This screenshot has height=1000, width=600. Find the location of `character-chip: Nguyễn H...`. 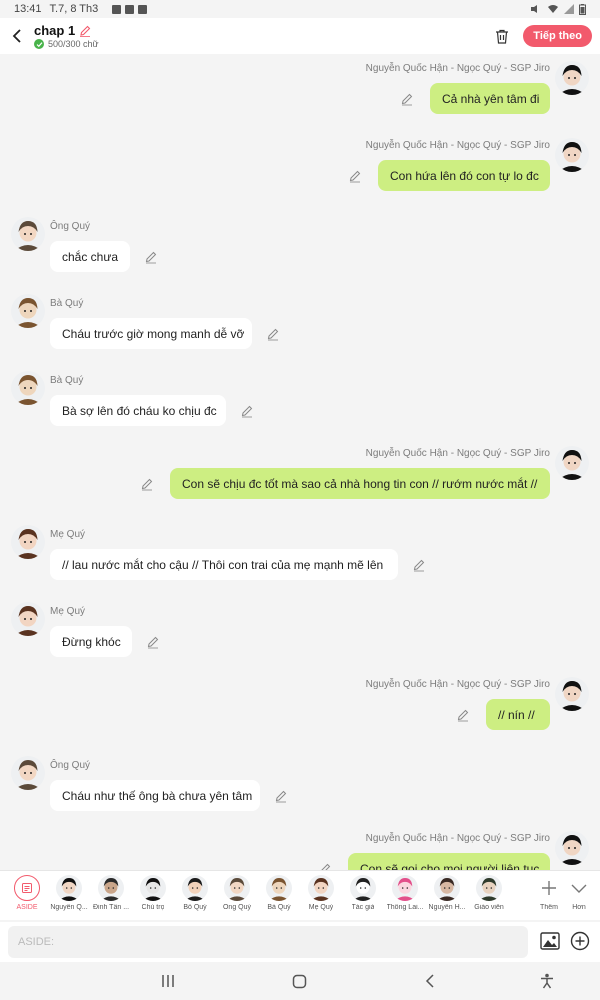

character-chip: Nguyễn H... is located at coordinates (447, 897).